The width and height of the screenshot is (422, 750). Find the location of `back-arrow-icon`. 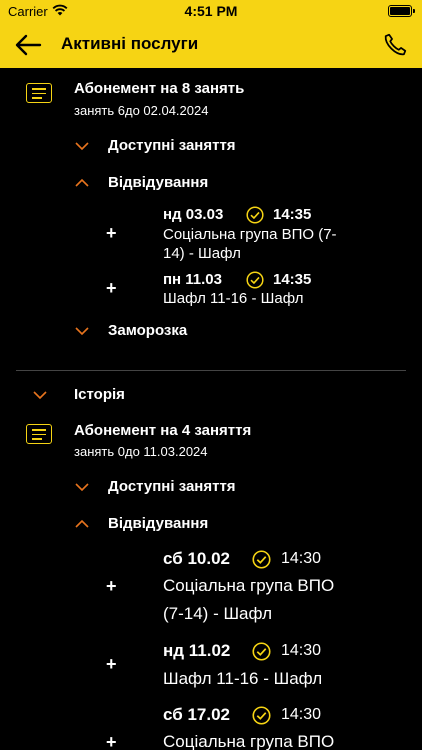

back-arrow-icon is located at coordinates (28, 45).